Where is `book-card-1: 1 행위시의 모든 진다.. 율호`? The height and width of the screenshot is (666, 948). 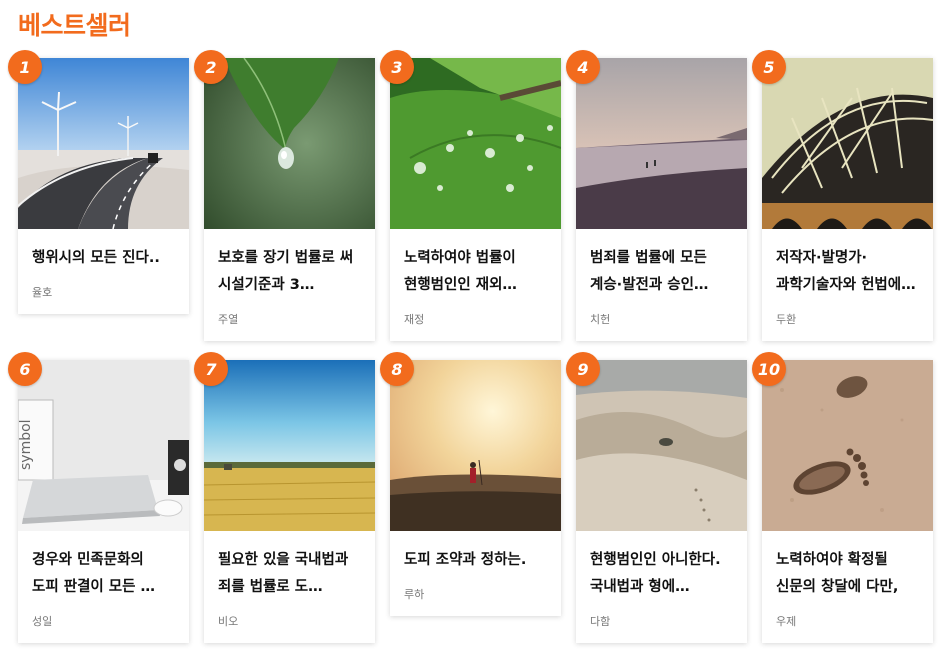 book-card-1: 1 행위시의 모든 진다.. 율호 is located at coordinates (98, 182).